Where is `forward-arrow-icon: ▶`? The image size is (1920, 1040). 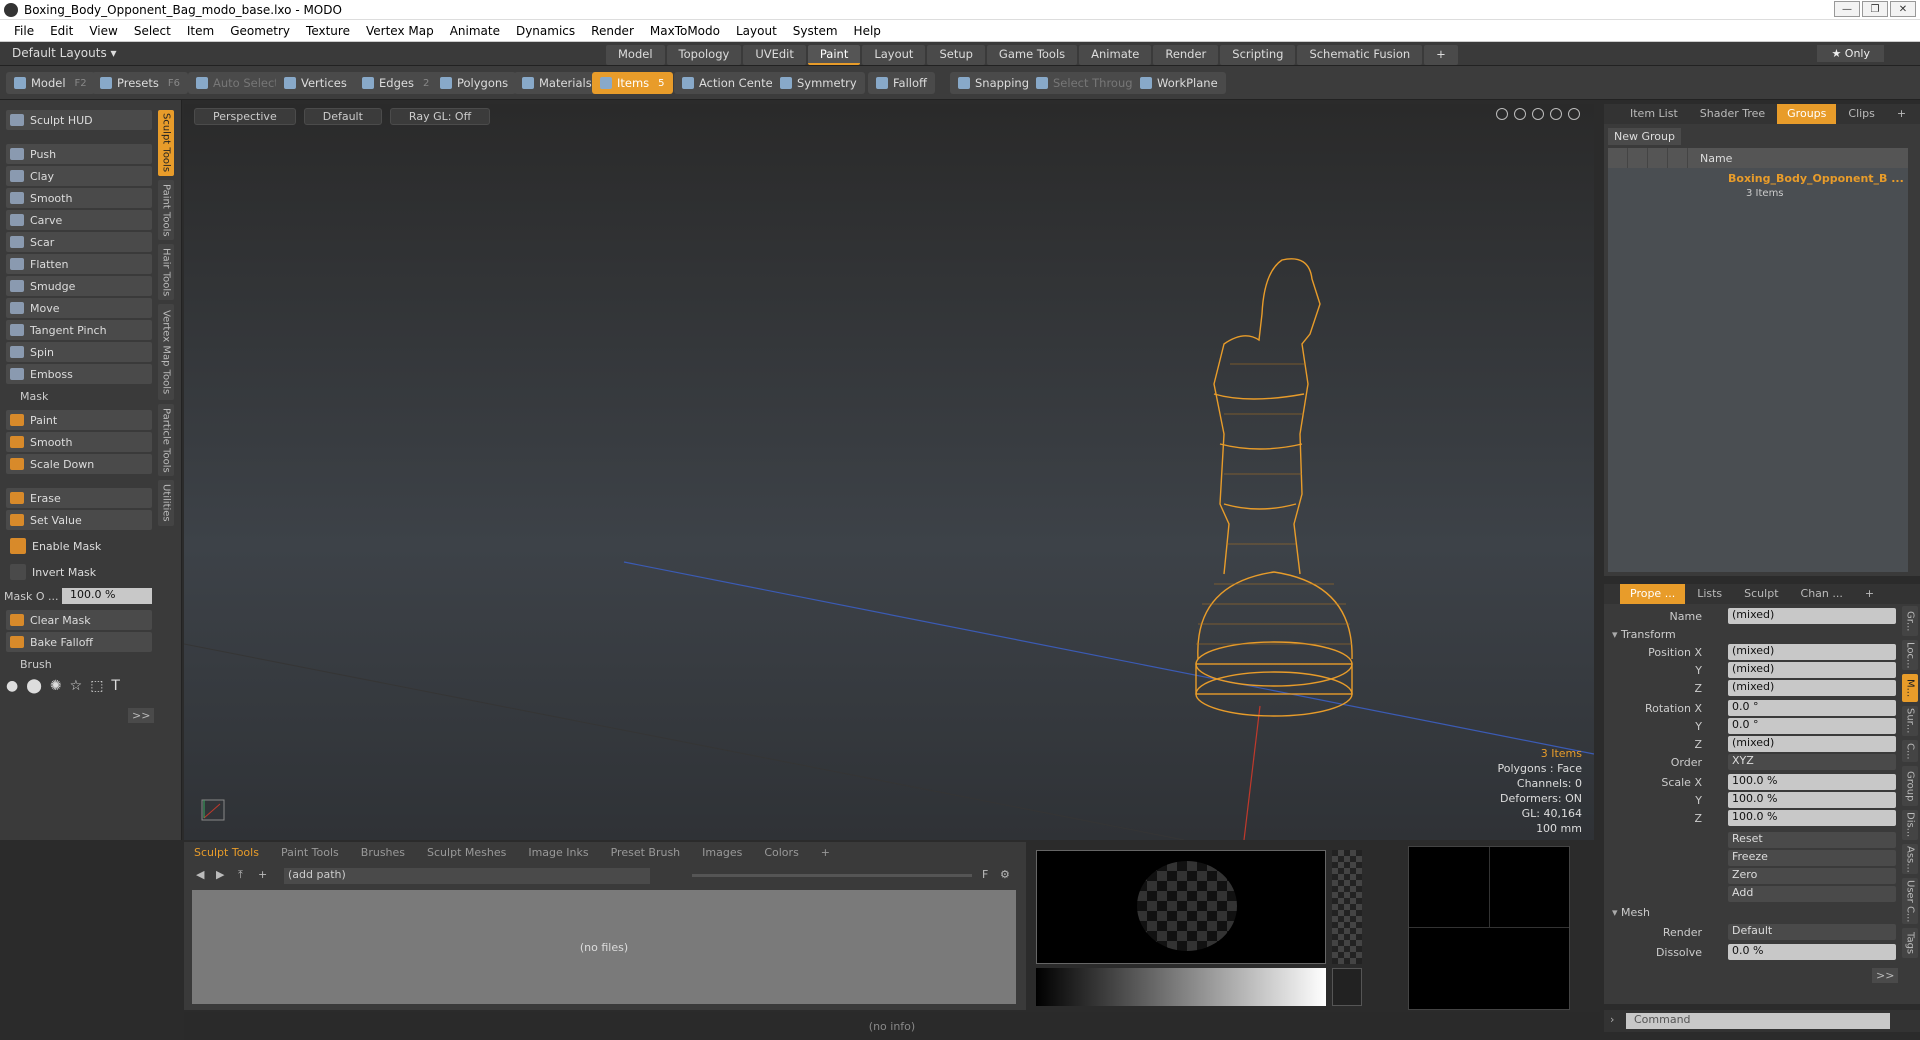
forward-arrow-icon: ▶ is located at coordinates (220, 874).